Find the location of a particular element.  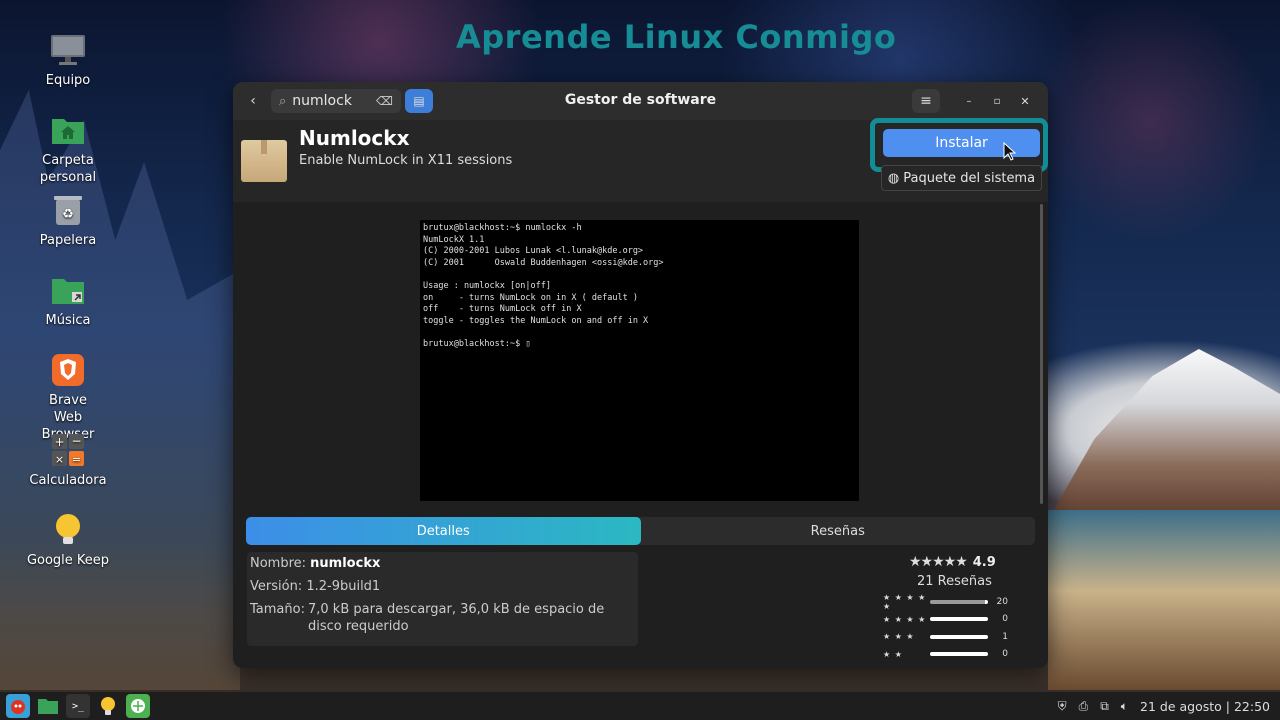

scrollbar is located at coordinates (1041, 354).